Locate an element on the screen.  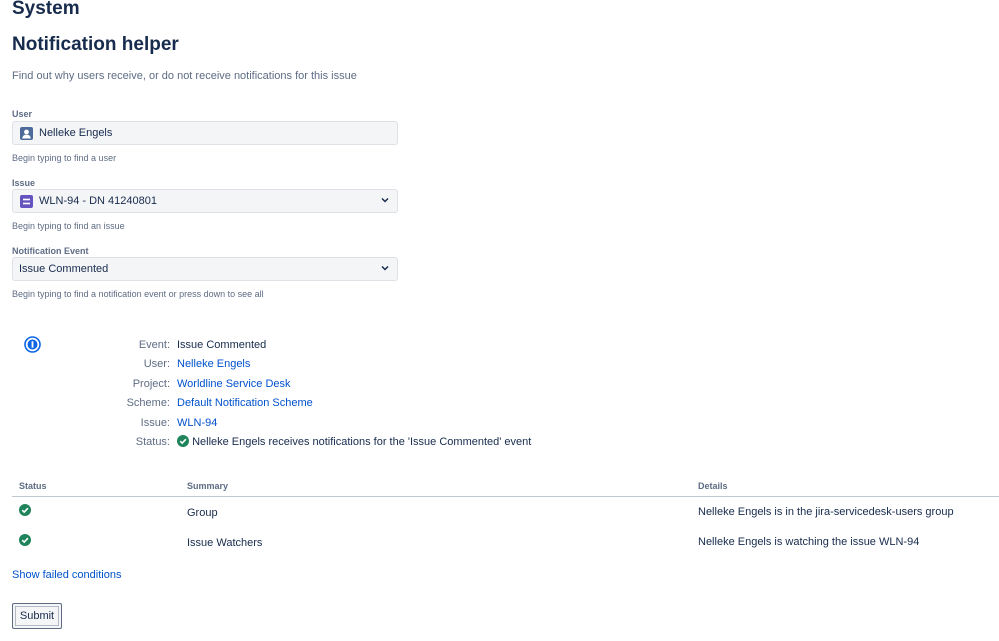
user-hint: Begin typing to find a user is located at coordinates (64, 158).